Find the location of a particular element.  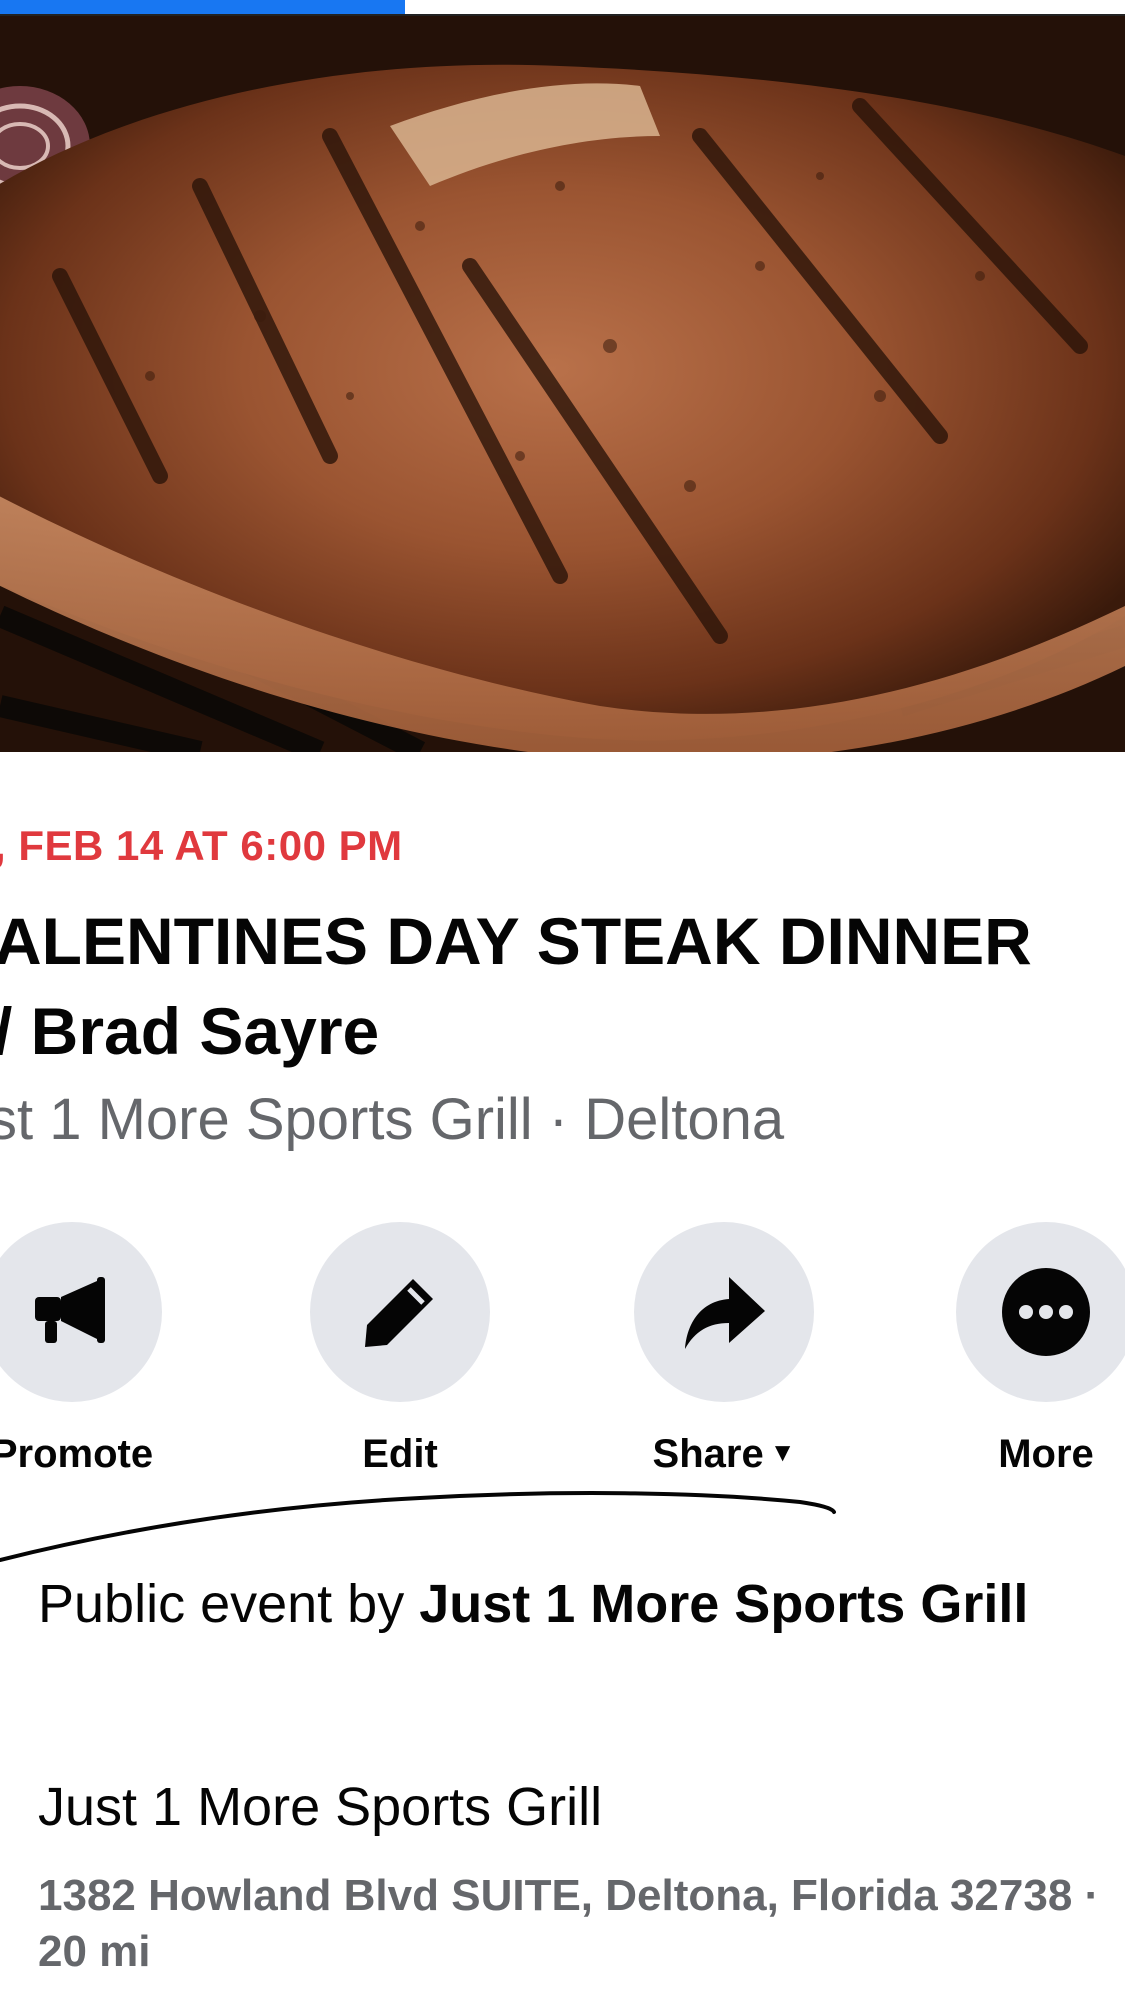

megaphone-icon is located at coordinates (70, 1310).